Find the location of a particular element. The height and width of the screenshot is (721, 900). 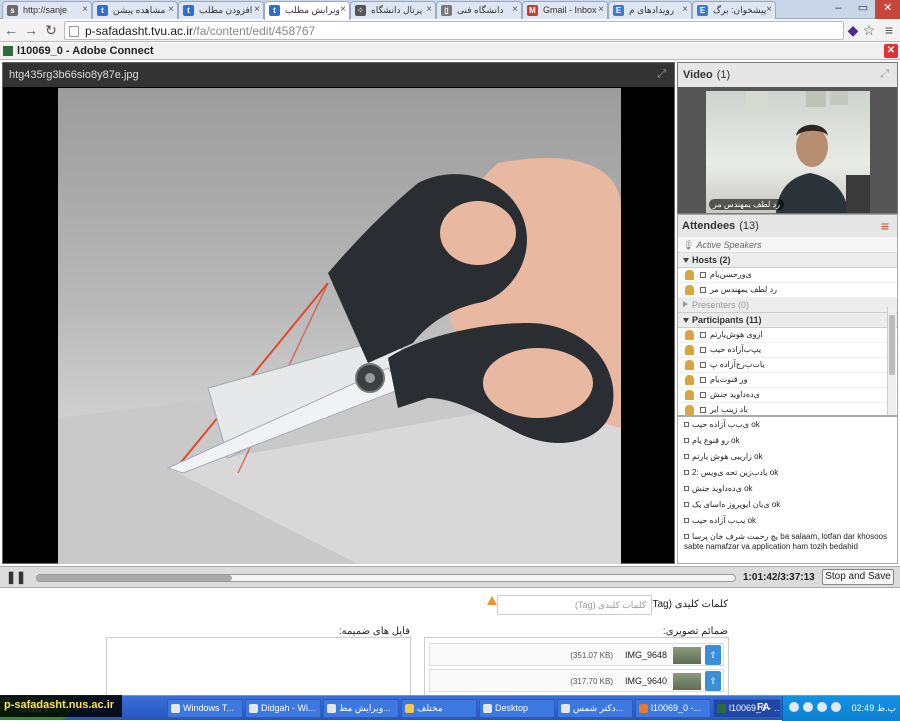

scrollbar-thumb is located at coordinates (892, 345).